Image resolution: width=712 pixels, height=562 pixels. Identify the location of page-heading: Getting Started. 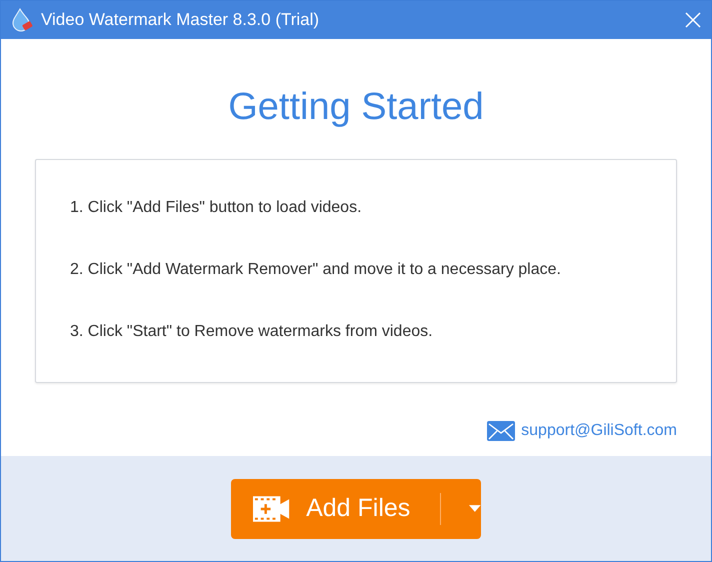
(356, 107).